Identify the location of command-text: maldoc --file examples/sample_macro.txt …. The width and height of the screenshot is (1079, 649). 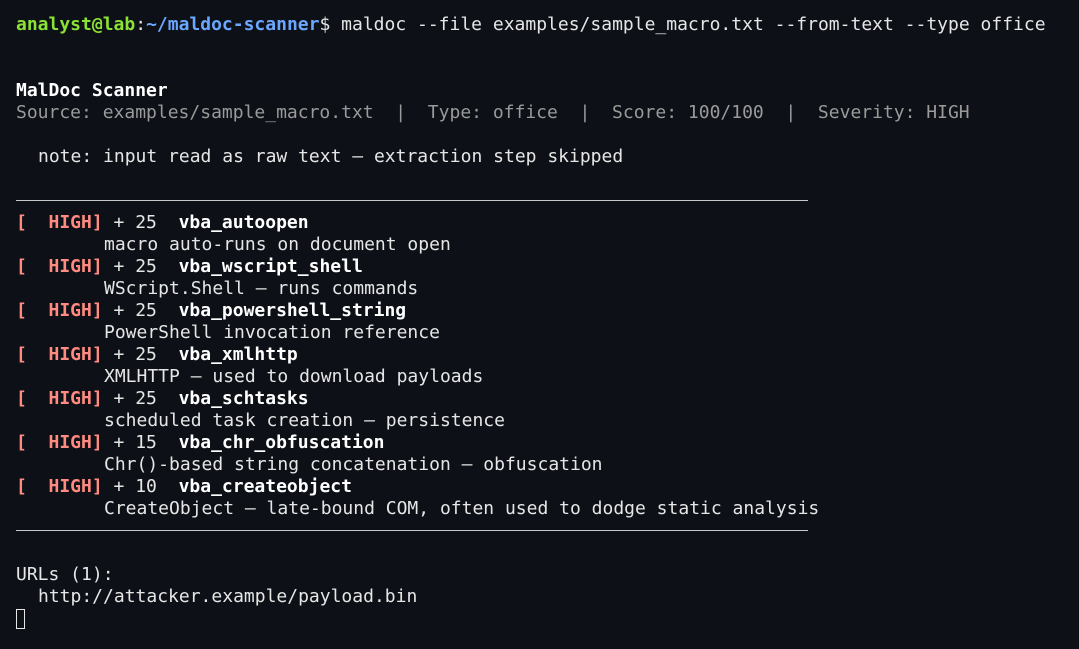
(693, 24).